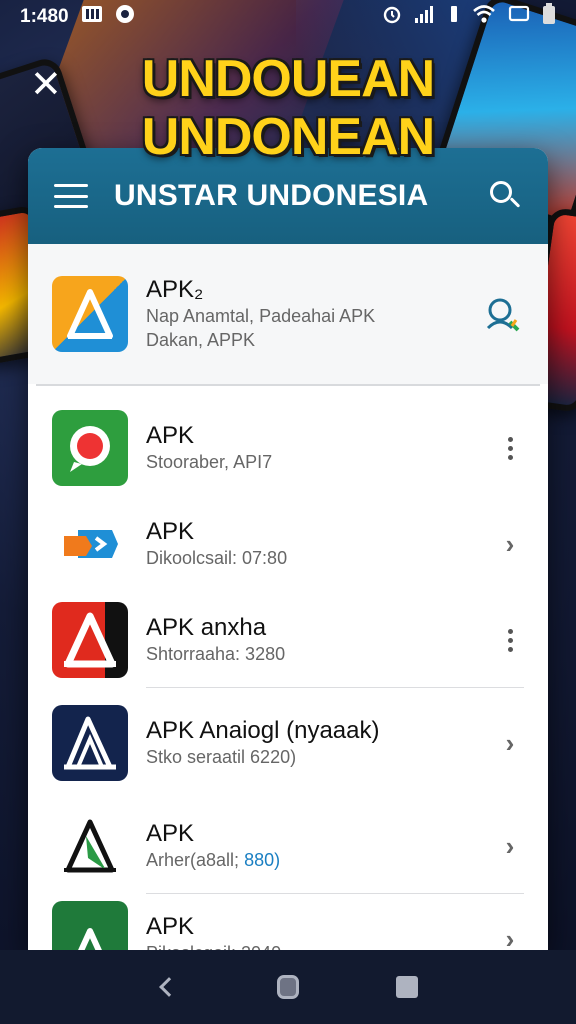 This screenshot has width=576, height=1024. What do you see at coordinates (392, 17) in the screenshot?
I see `alarm-icon` at bounding box center [392, 17].